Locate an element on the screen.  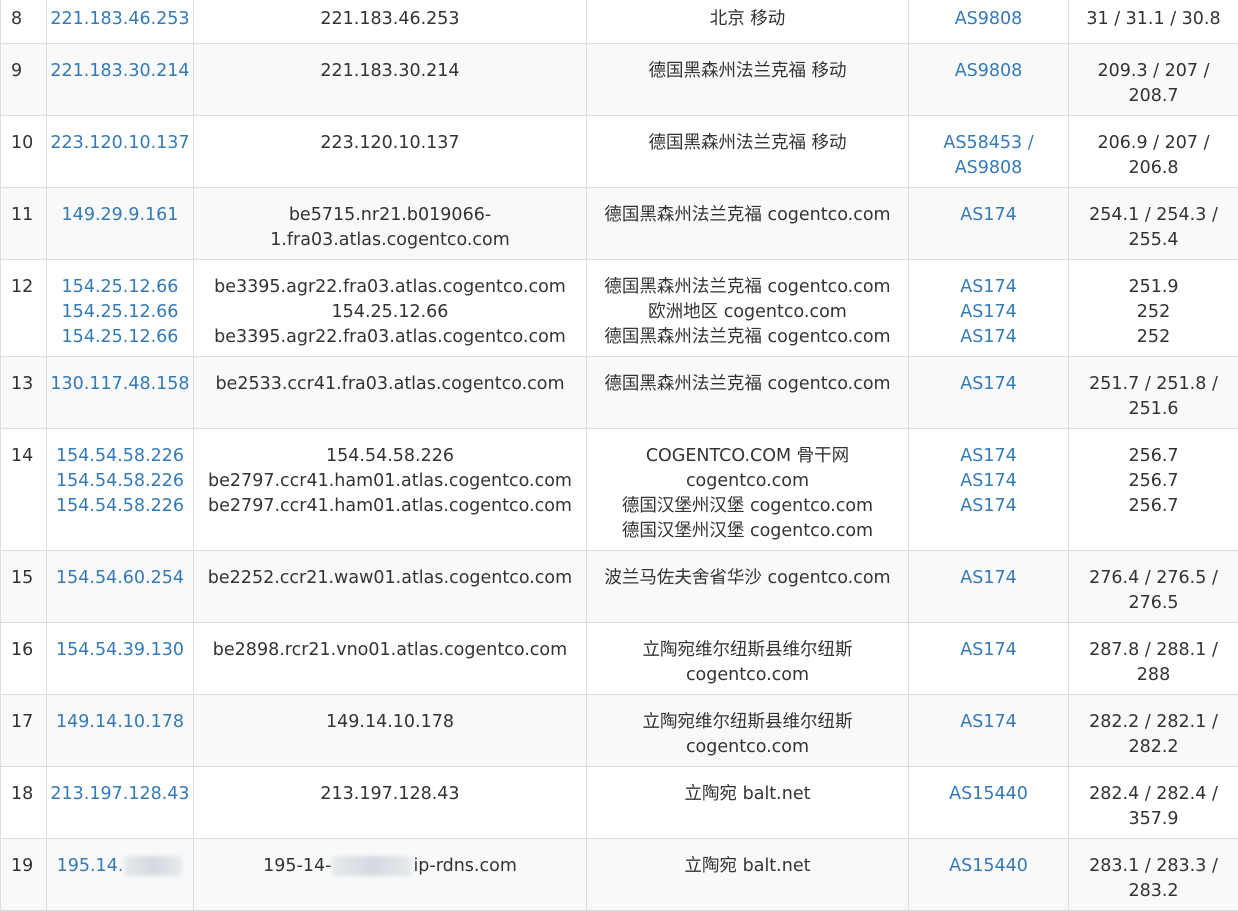
hostname-text: be3395.agr22.fra03.atlas.cogentco.com is located at coordinates (390, 287).